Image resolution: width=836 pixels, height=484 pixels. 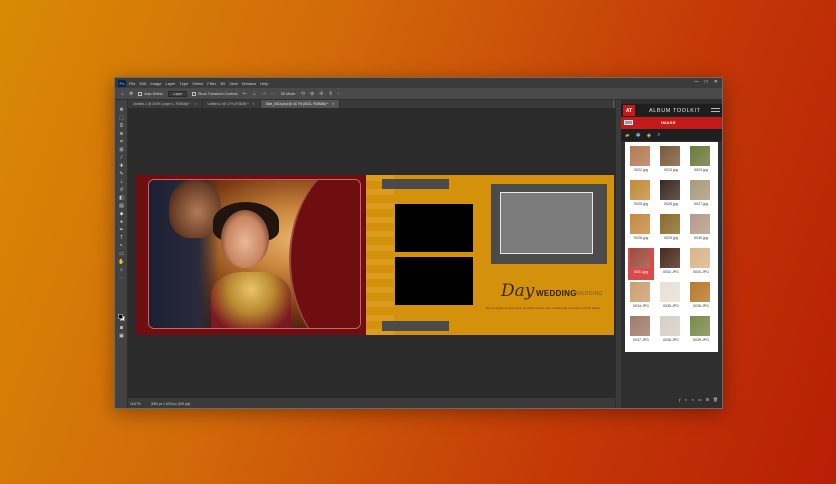 I want to click on dodge-tool-icon: ●, so click(x=121, y=222).